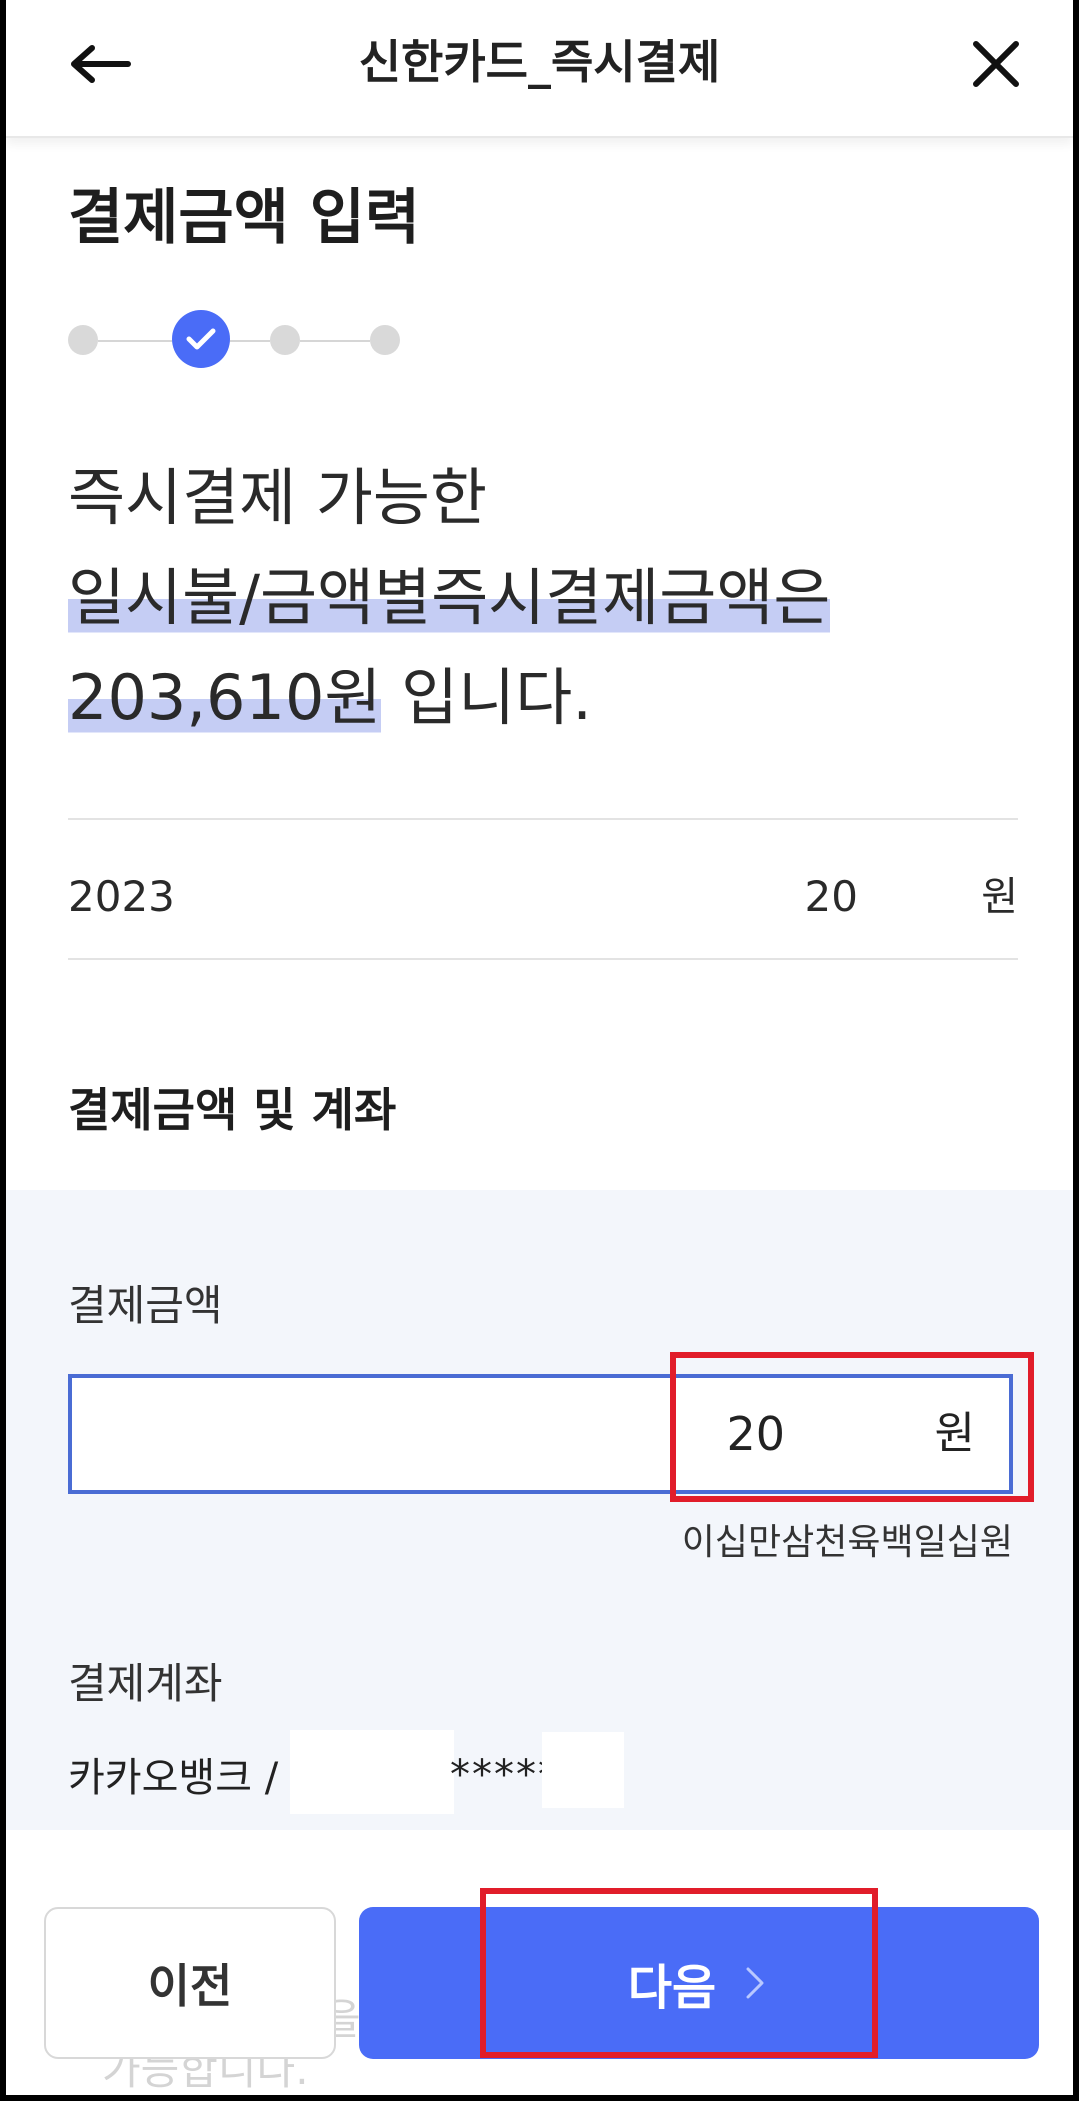 The height and width of the screenshot is (2101, 1079). I want to click on arrow-left-icon, so click(101, 64).